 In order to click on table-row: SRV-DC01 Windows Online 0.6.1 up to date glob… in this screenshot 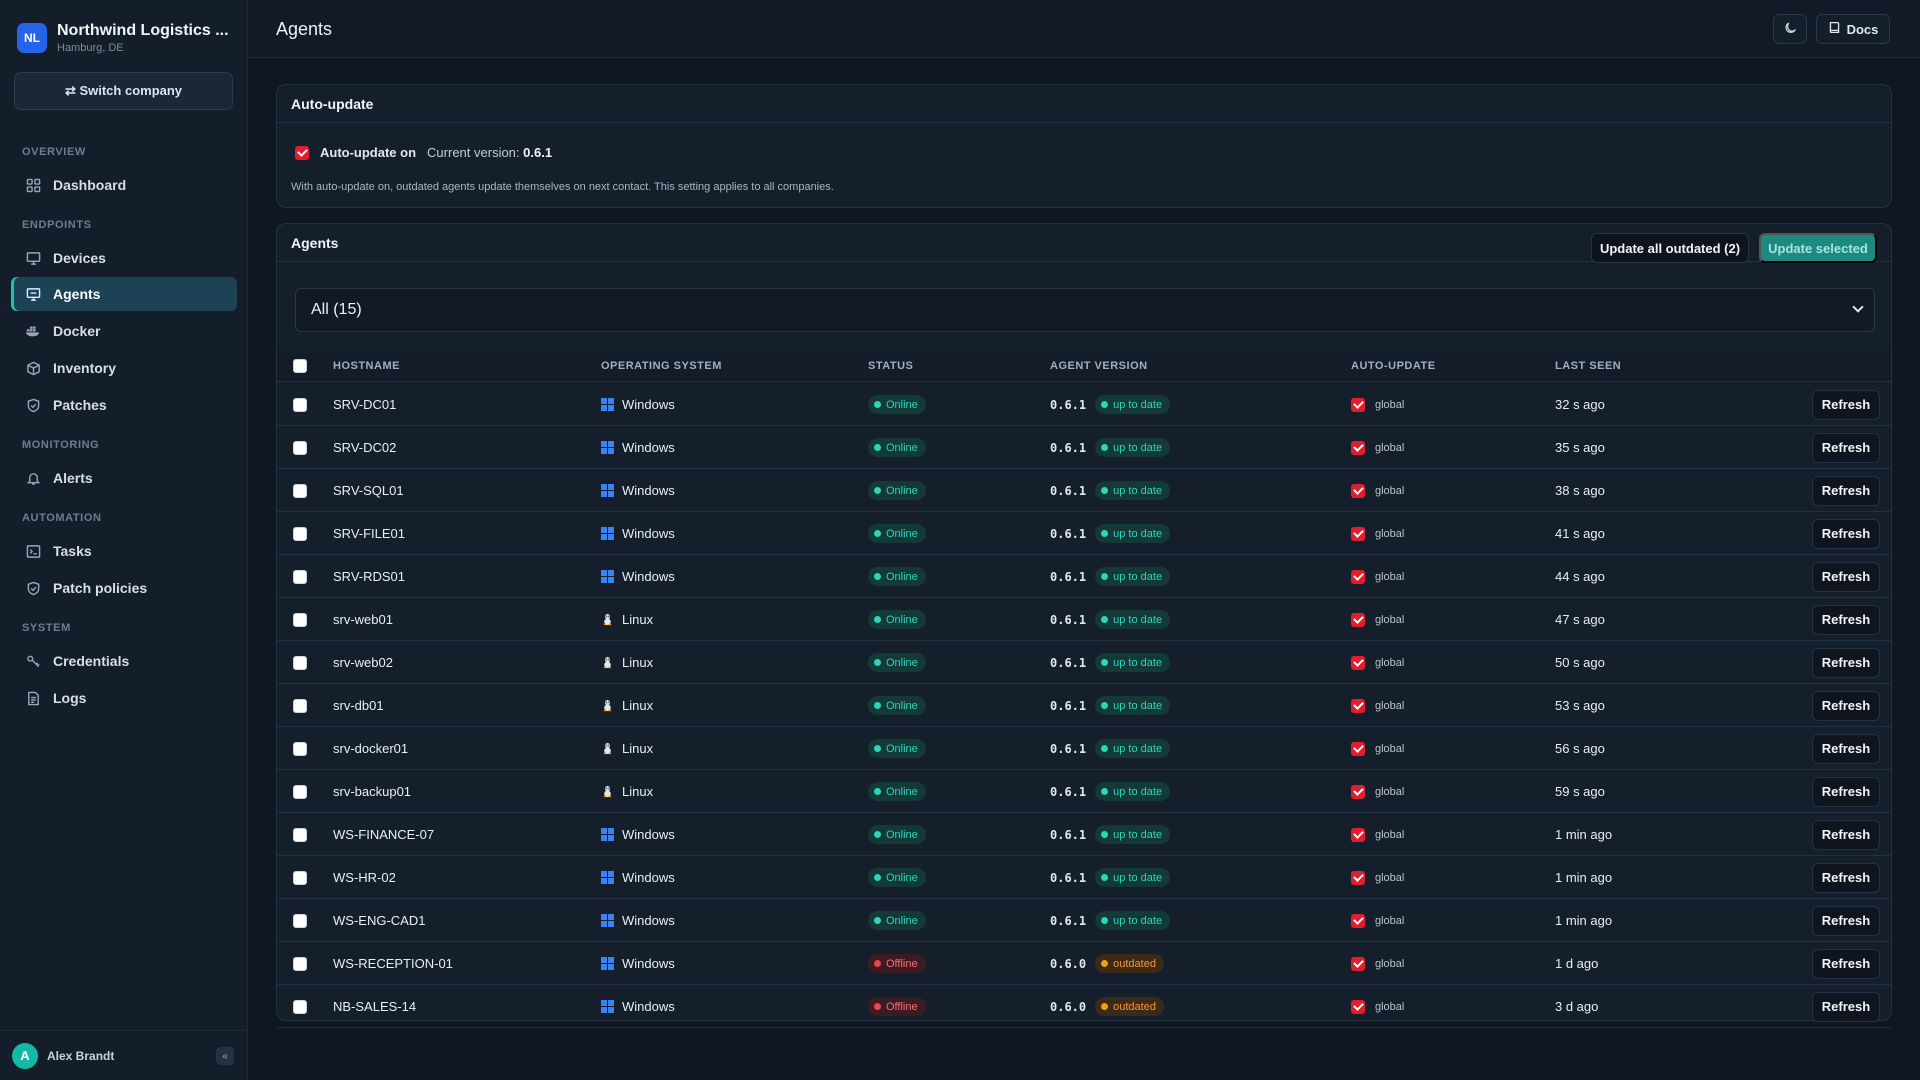, I will do `click(1084, 404)`.